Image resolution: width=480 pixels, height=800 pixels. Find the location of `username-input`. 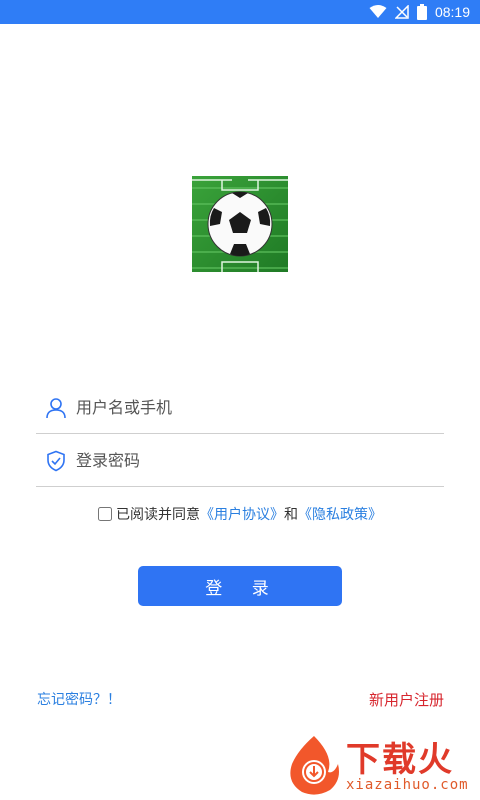

username-input is located at coordinates (246, 407).